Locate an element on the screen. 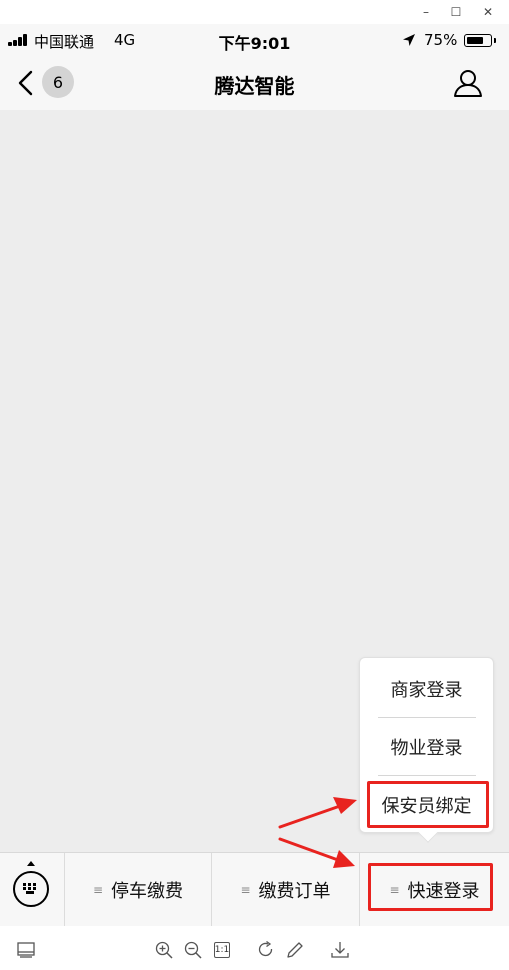 Image resolution: width=509 pixels, height=970 pixels. panel-icon is located at coordinates (26, 950).